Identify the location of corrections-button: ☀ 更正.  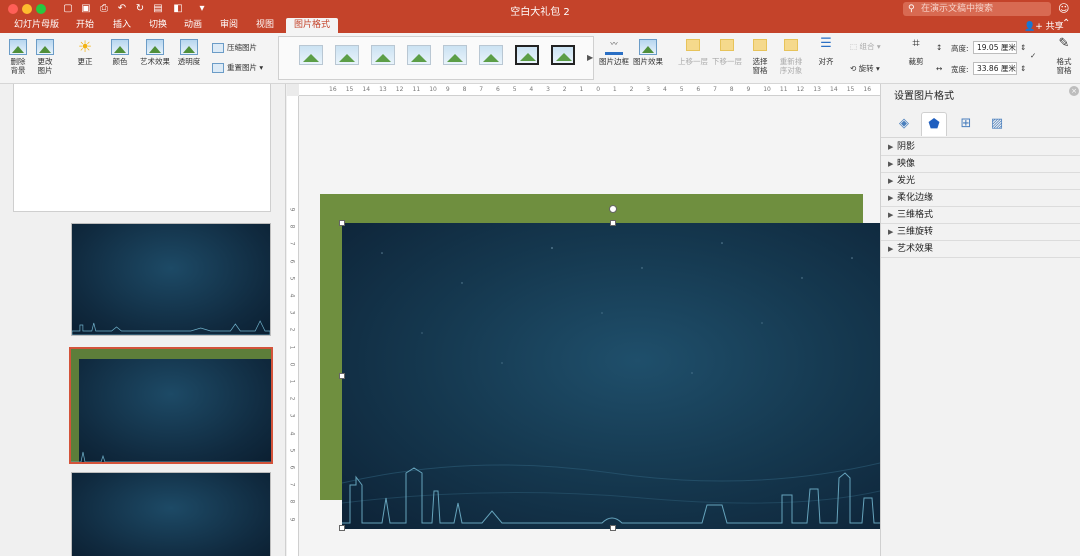
(85, 52).